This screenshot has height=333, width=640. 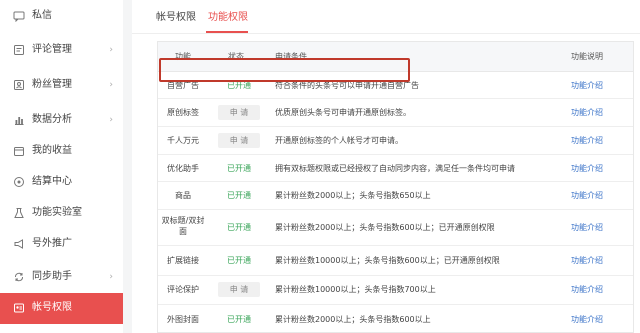 I want to click on condition-text: 拥有双标题权限或已经授权了自动同步内容，满足任一条件均可申请, so click(x=395, y=168).